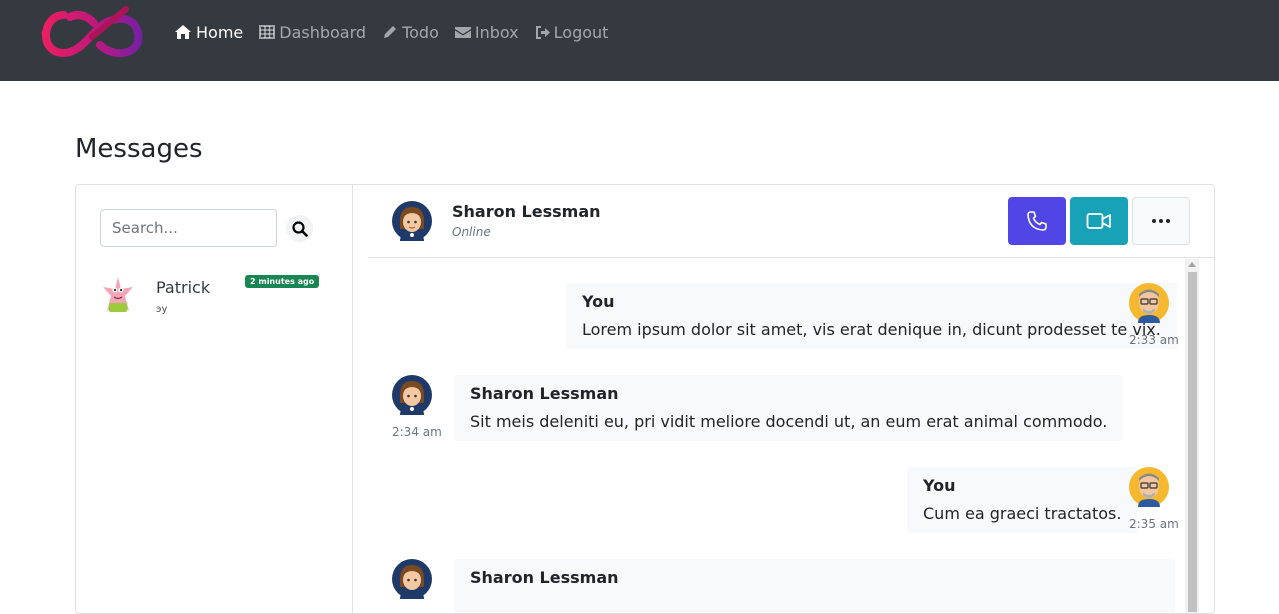 This screenshot has height=614, width=1279. Describe the element at coordinates (496, 32) in the screenshot. I see `nav-label: Inbox` at that location.